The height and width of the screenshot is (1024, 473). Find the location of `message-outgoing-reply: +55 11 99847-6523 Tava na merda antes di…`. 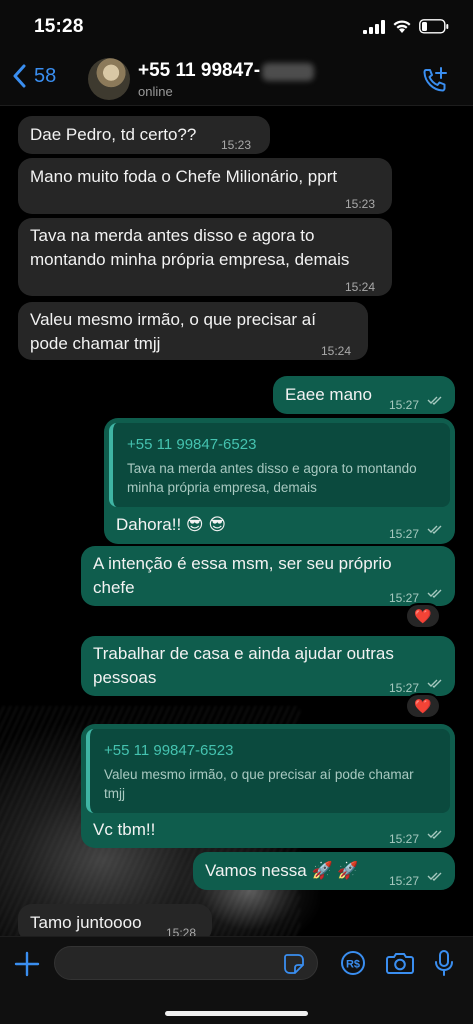

message-outgoing-reply: +55 11 99847-6523 Tava na merda antes di… is located at coordinates (279, 481).